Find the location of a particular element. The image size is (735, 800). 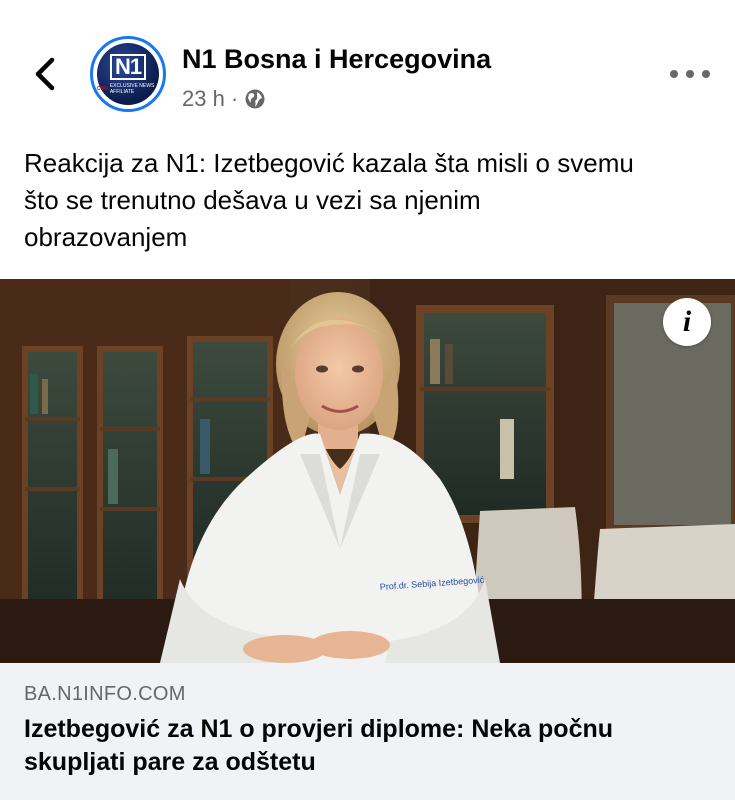

more-options-icon is located at coordinates (690, 74).